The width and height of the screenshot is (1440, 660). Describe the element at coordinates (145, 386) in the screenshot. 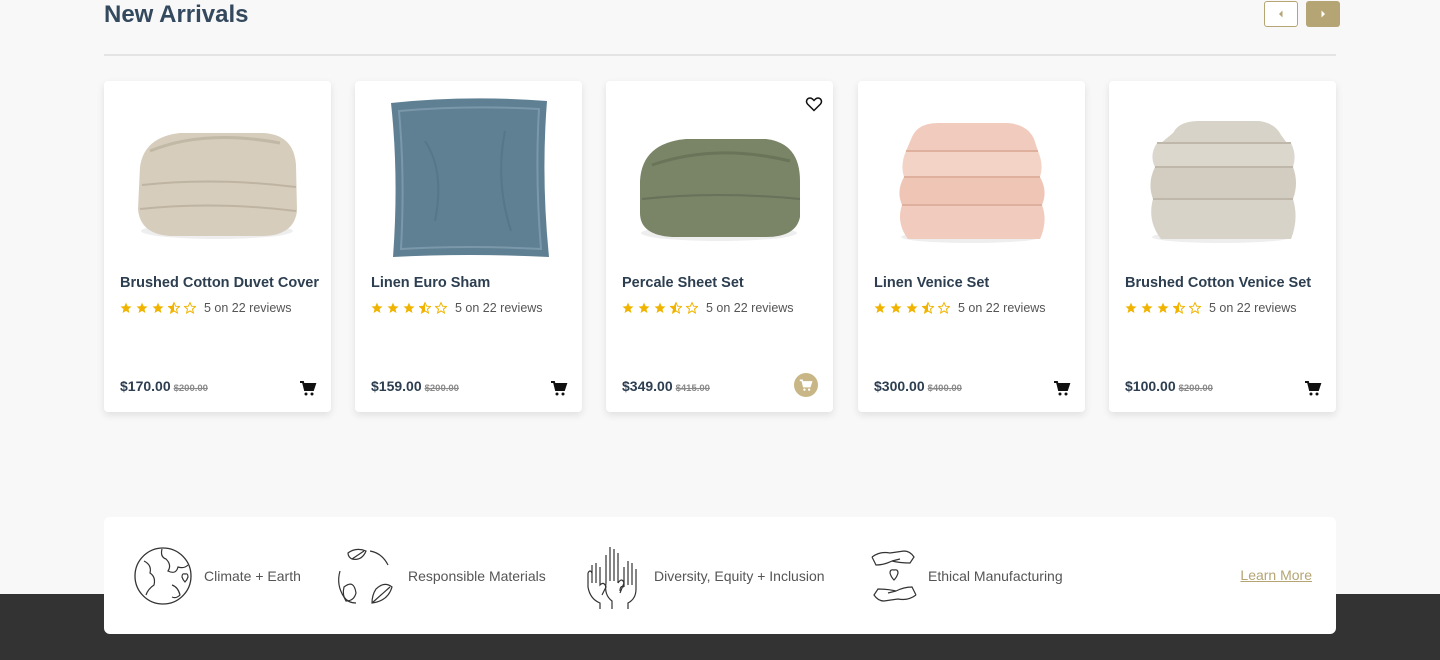

I see `current-price: $170.00` at that location.